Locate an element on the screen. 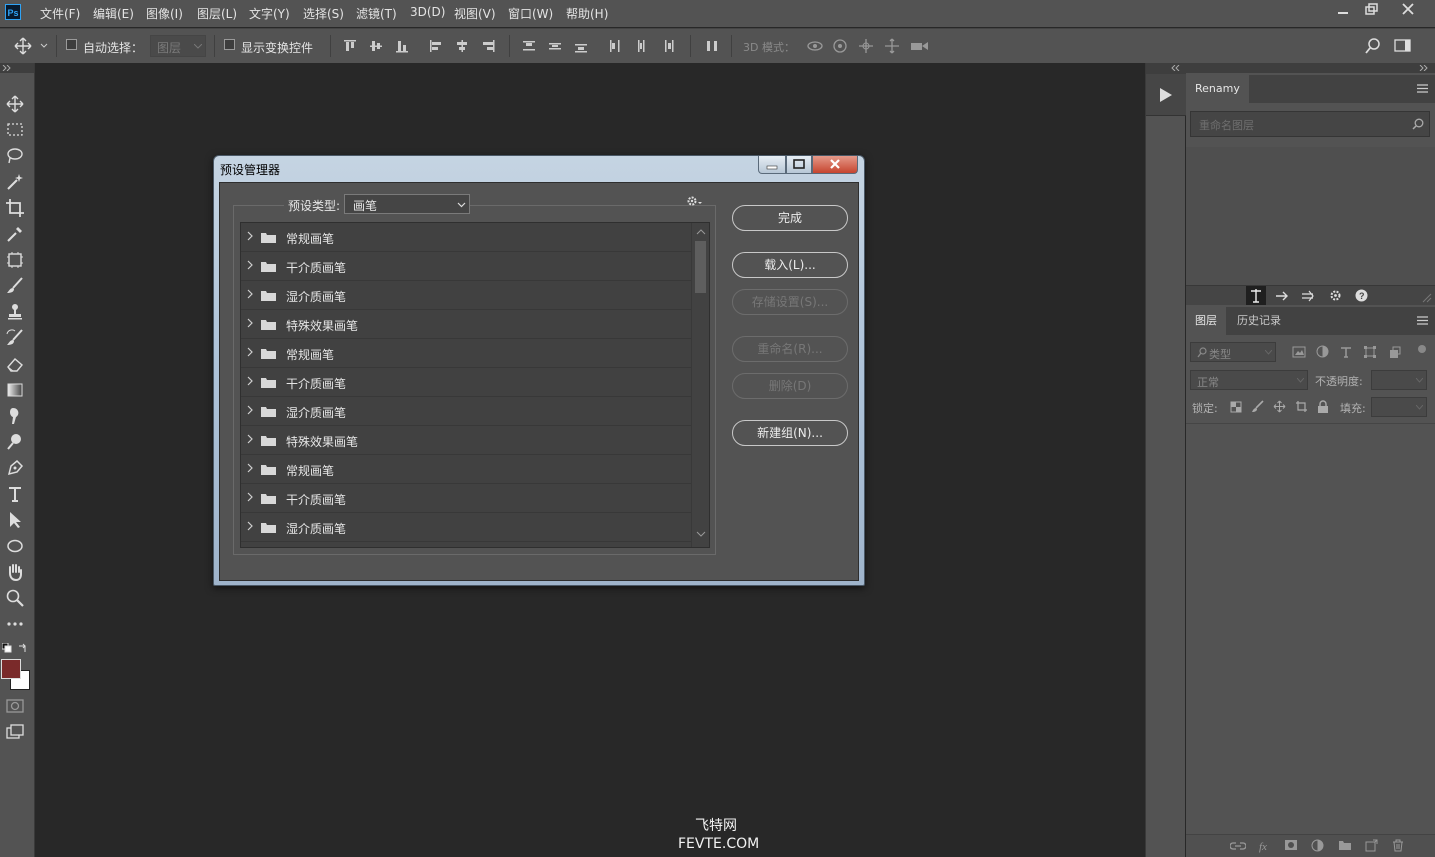  menu-filter: 滤镜(T) is located at coordinates (376, 13).